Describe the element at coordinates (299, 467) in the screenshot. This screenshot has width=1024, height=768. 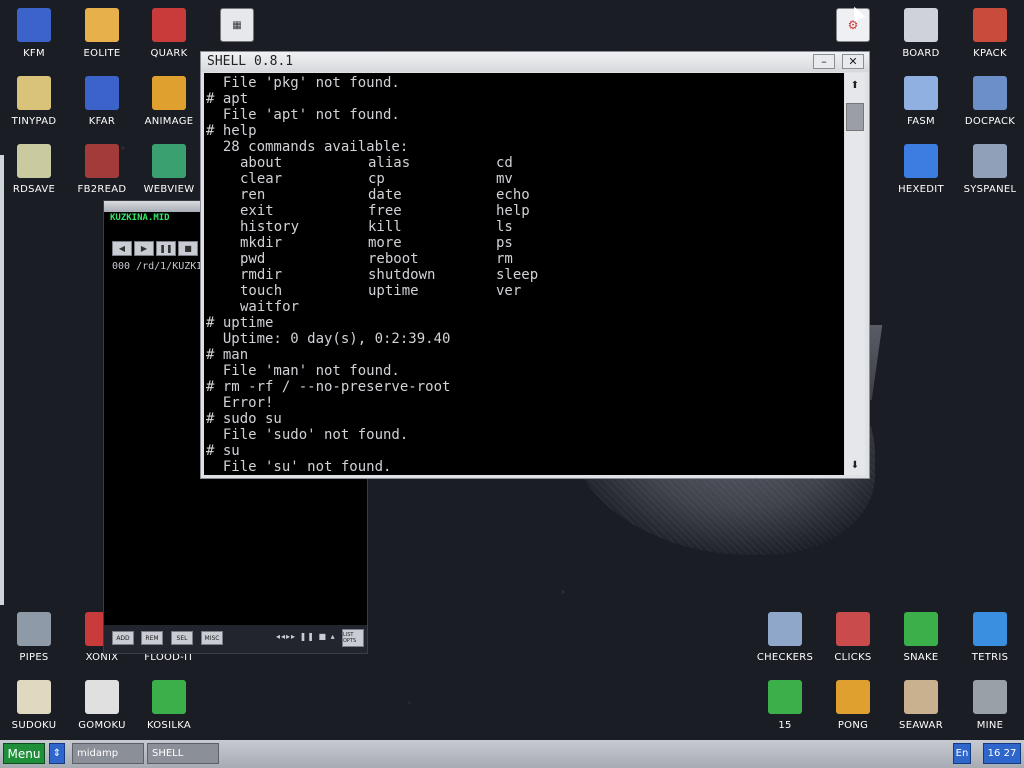
I see `terminal-line: File 'su' not found.` at that location.